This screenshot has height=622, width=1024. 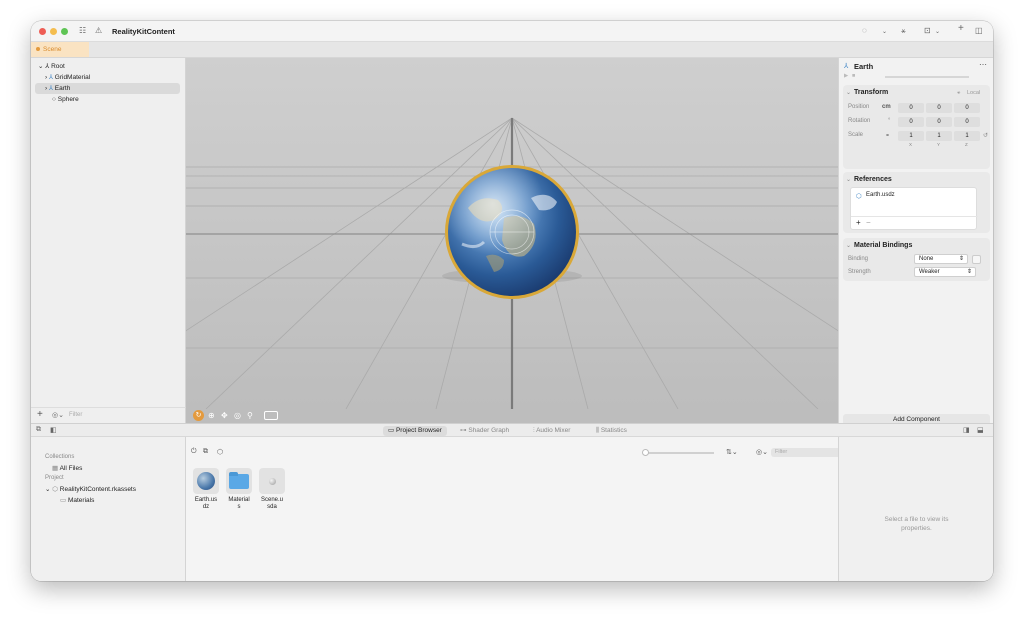 I want to click on add-icon: +, so click(x=961, y=29).